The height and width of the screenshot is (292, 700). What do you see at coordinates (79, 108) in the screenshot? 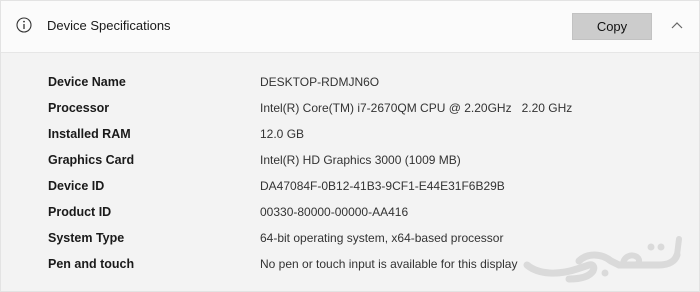
I see `spec-label: Processor` at bounding box center [79, 108].